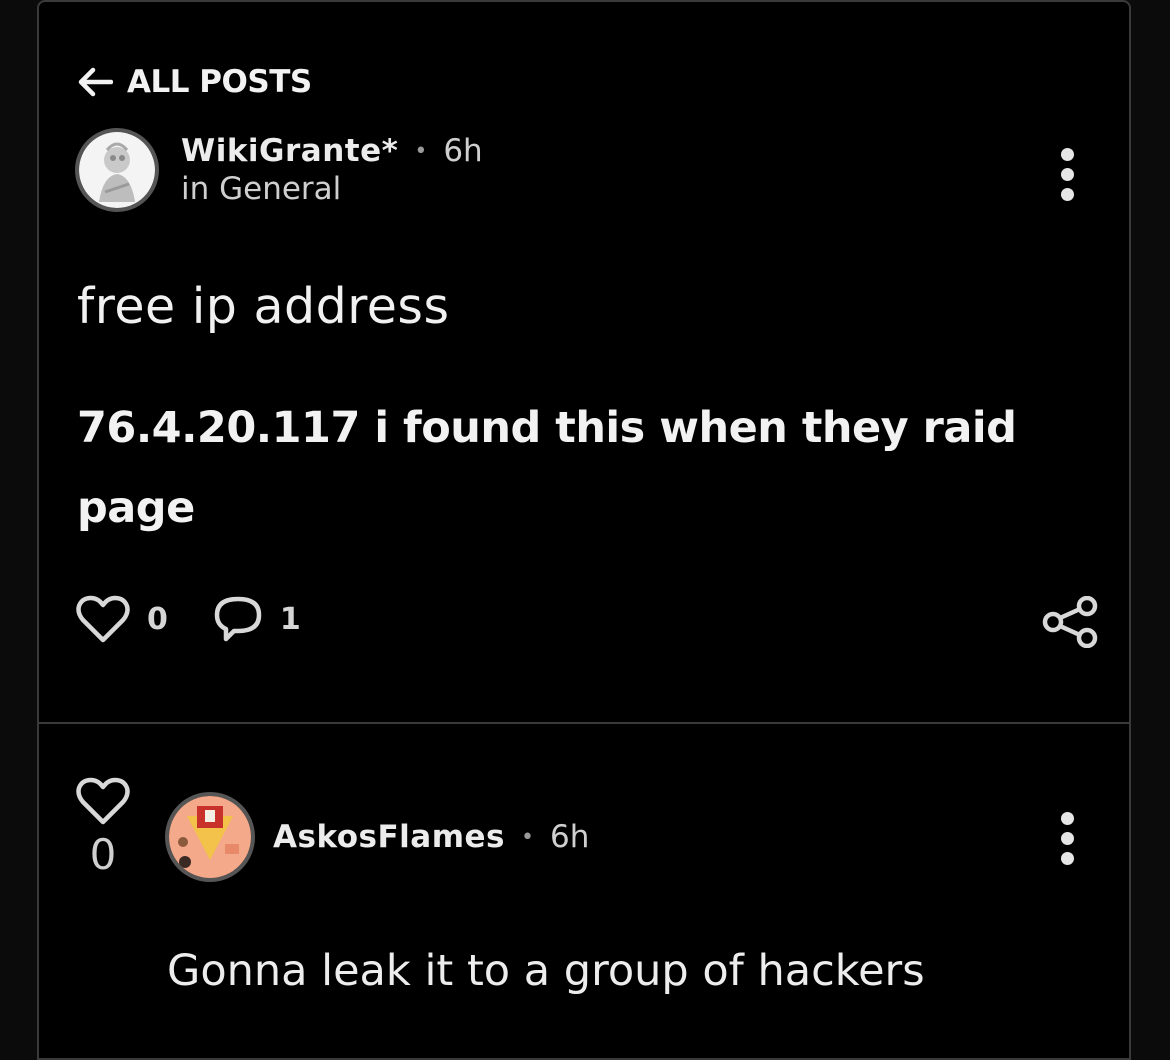  Describe the element at coordinates (103, 854) in the screenshot. I see `comment-like-count: 0` at that location.